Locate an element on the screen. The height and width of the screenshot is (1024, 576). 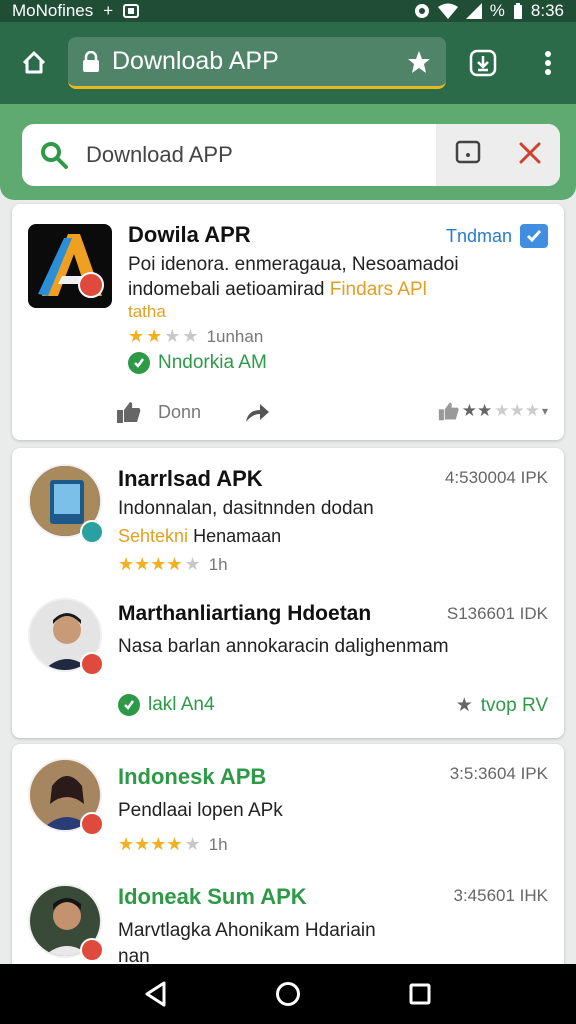
result-price: 3:45601 IHK is located at coordinates (500, 895).